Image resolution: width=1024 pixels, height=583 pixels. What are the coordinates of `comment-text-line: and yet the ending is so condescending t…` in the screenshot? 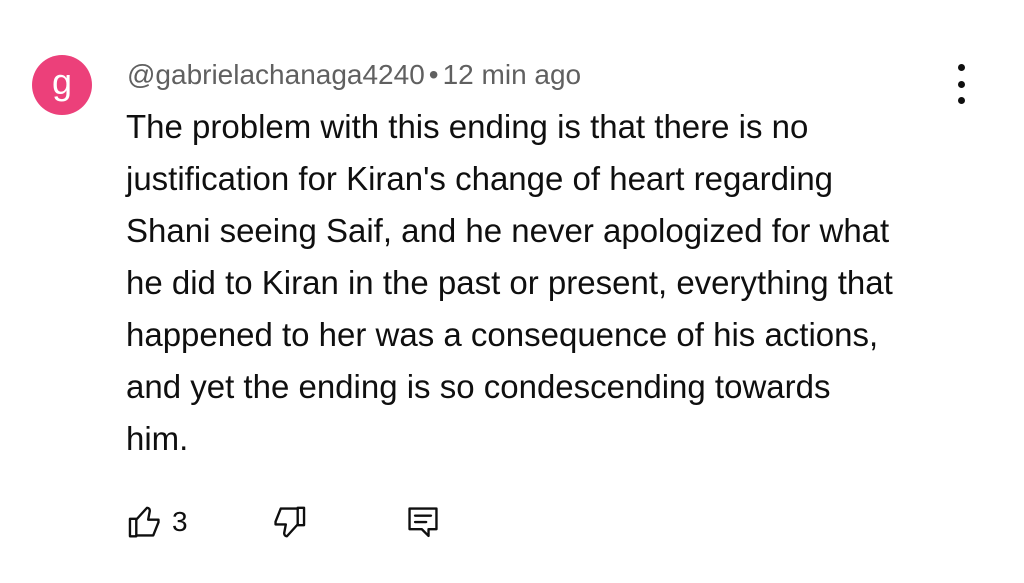 It's located at (478, 386).